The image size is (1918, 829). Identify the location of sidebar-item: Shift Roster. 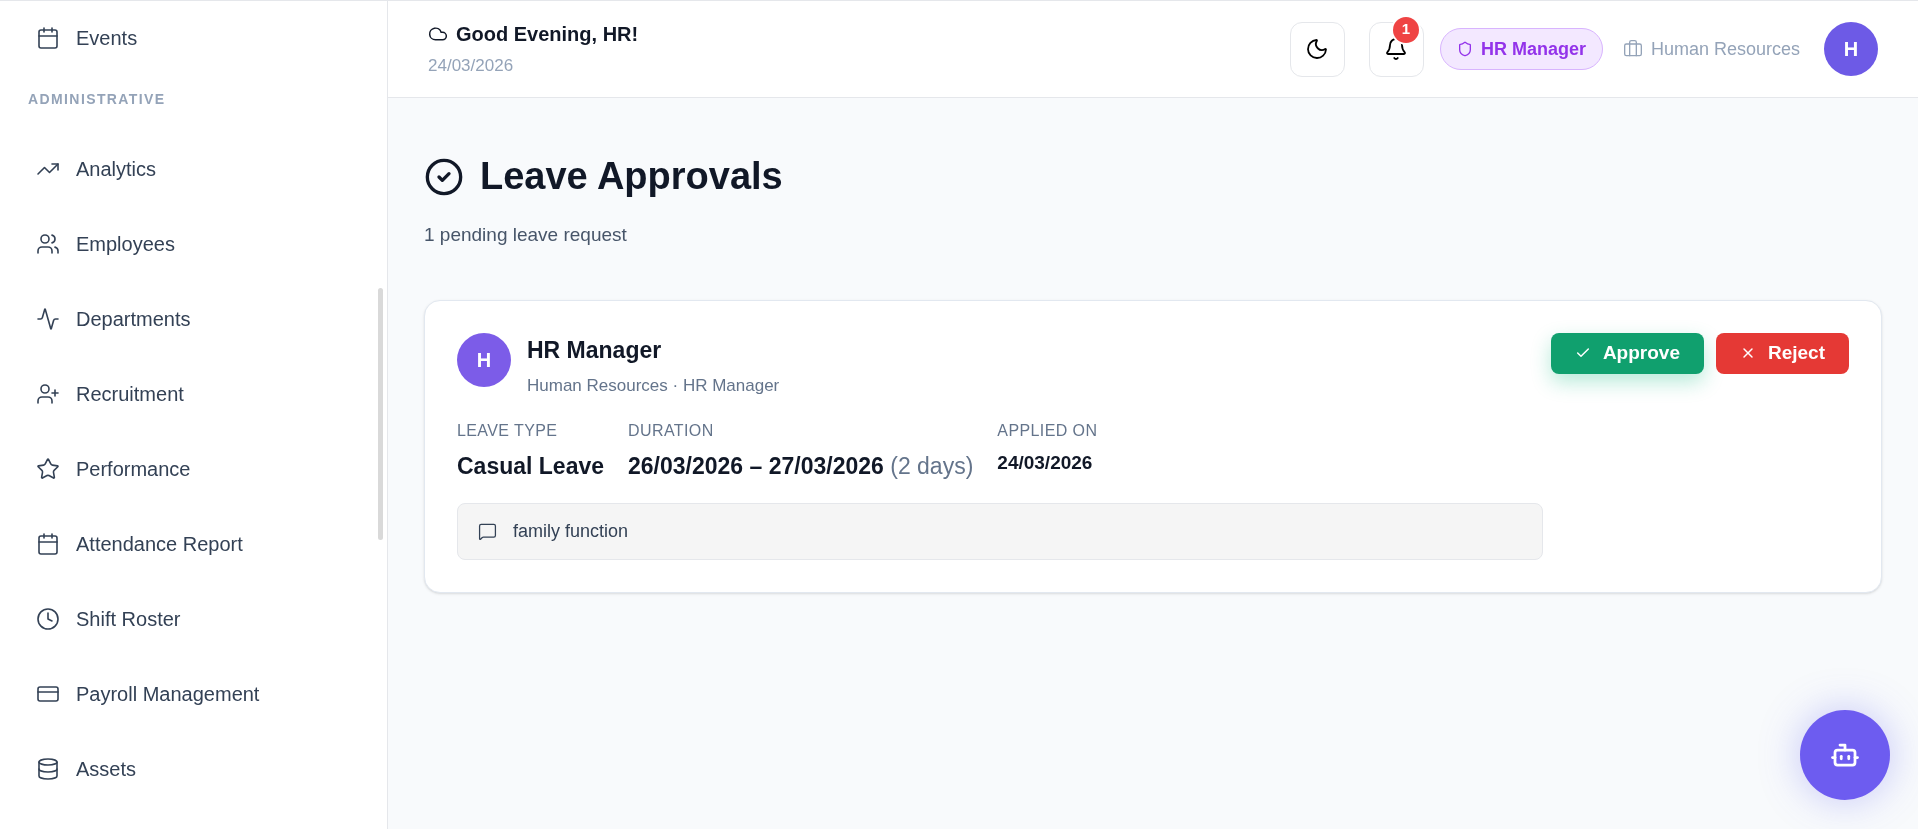
(193, 618).